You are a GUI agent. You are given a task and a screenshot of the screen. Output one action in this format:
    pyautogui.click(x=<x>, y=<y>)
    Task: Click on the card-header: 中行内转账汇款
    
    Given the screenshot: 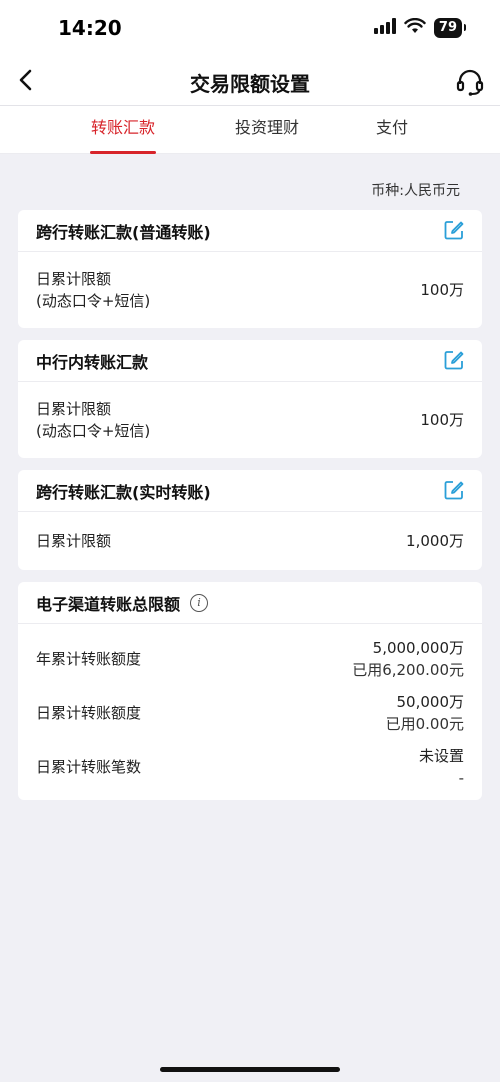 What is the action you would take?
    pyautogui.click(x=250, y=361)
    